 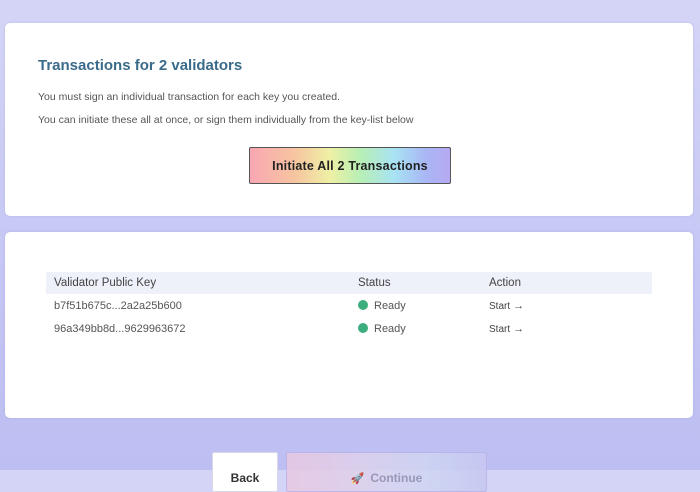 What do you see at coordinates (350, 165) in the screenshot?
I see `initiate-all-transactions-button: Initiate All 2 Transactions` at bounding box center [350, 165].